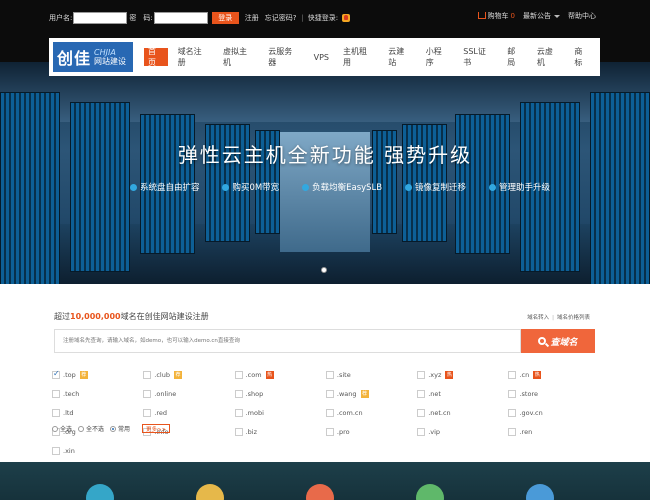 The height and width of the screenshot is (500, 650). I want to click on feature-label: 系统盘自由扩容, so click(170, 188).